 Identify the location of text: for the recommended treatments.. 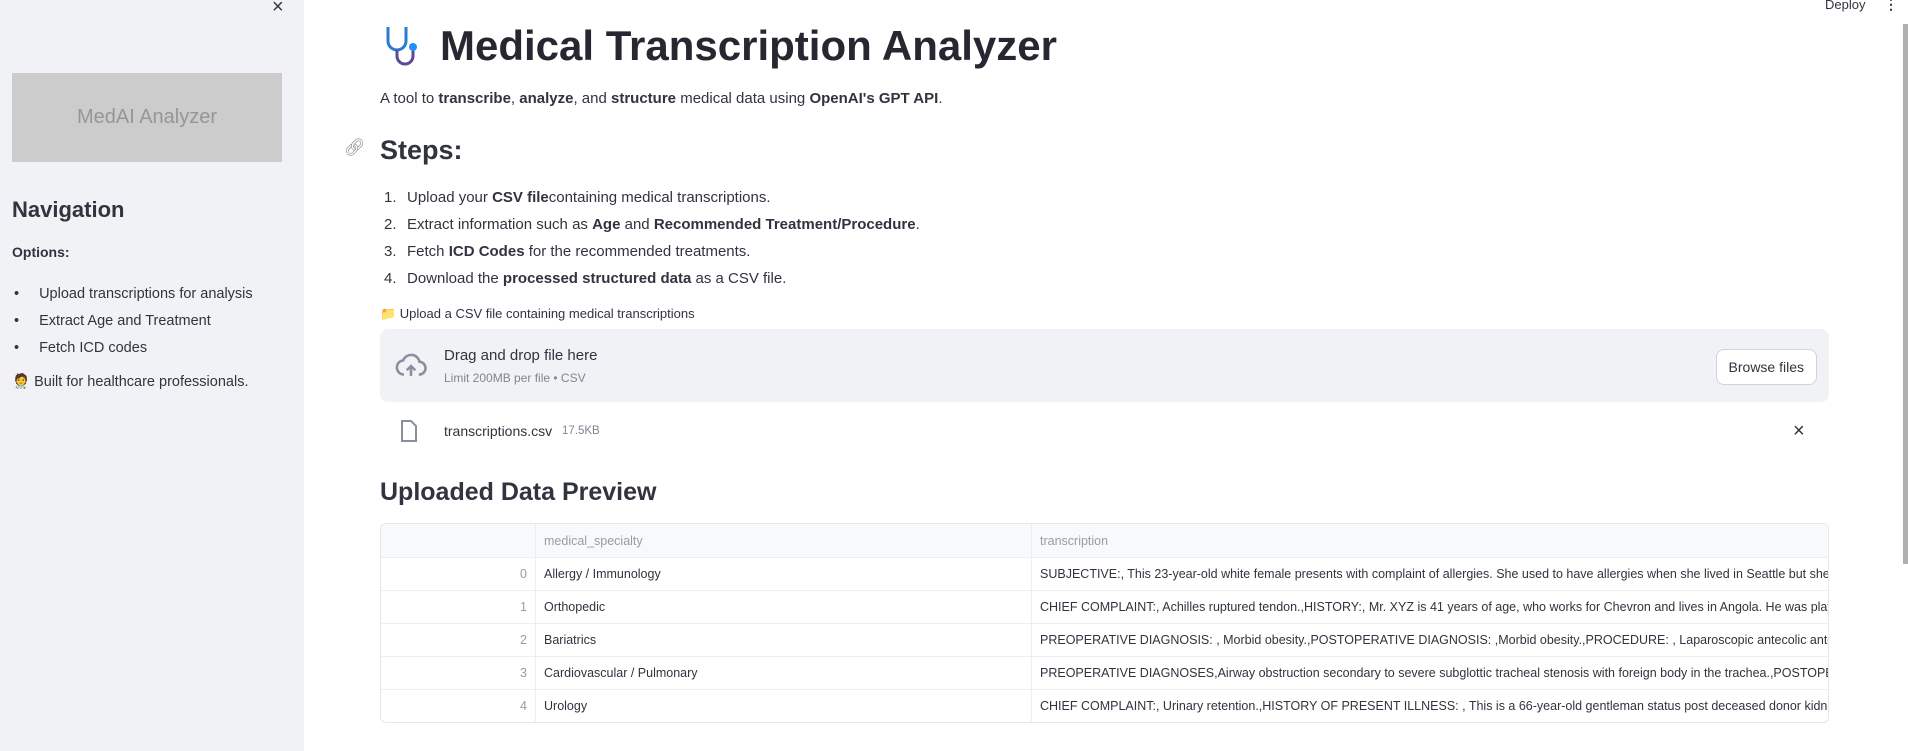
(639, 251).